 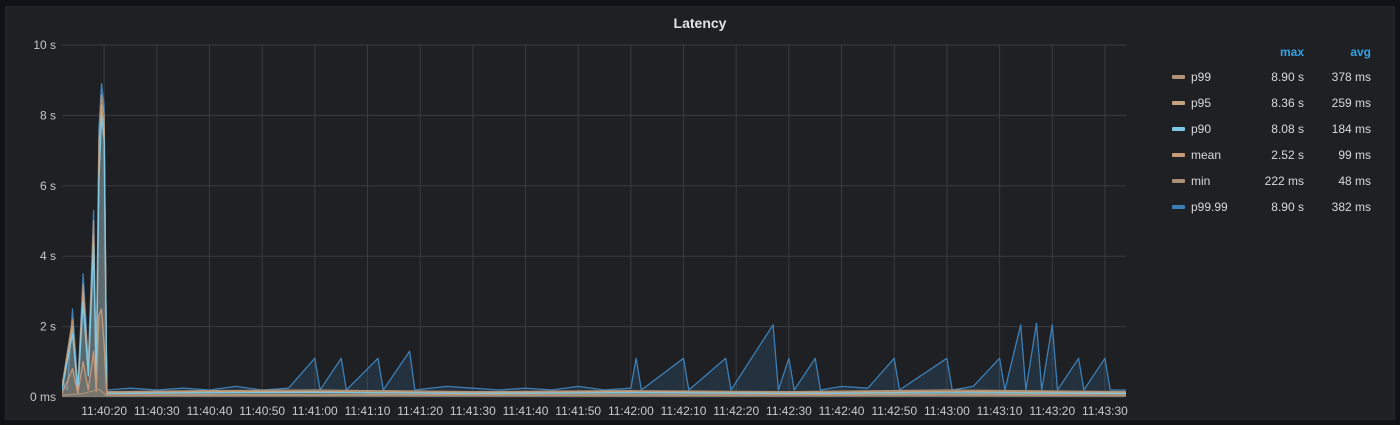 What do you see at coordinates (1287, 129) in the screenshot?
I see `legend-max-value: 8.08 s` at bounding box center [1287, 129].